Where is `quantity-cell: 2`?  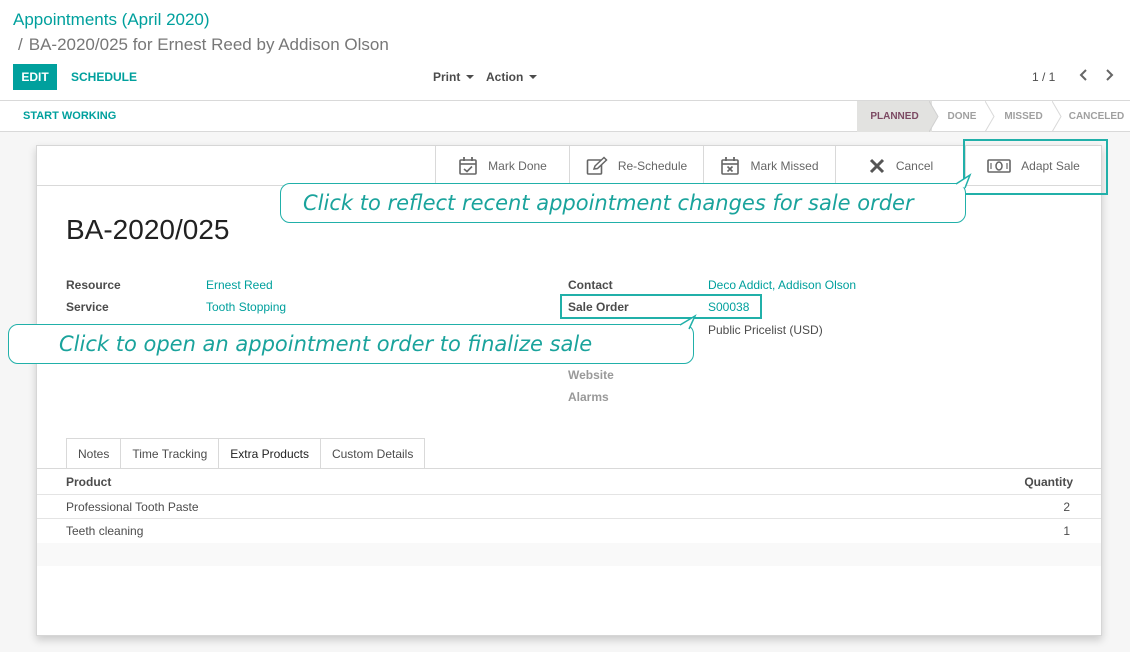 quantity-cell: 2 is located at coordinates (1066, 507).